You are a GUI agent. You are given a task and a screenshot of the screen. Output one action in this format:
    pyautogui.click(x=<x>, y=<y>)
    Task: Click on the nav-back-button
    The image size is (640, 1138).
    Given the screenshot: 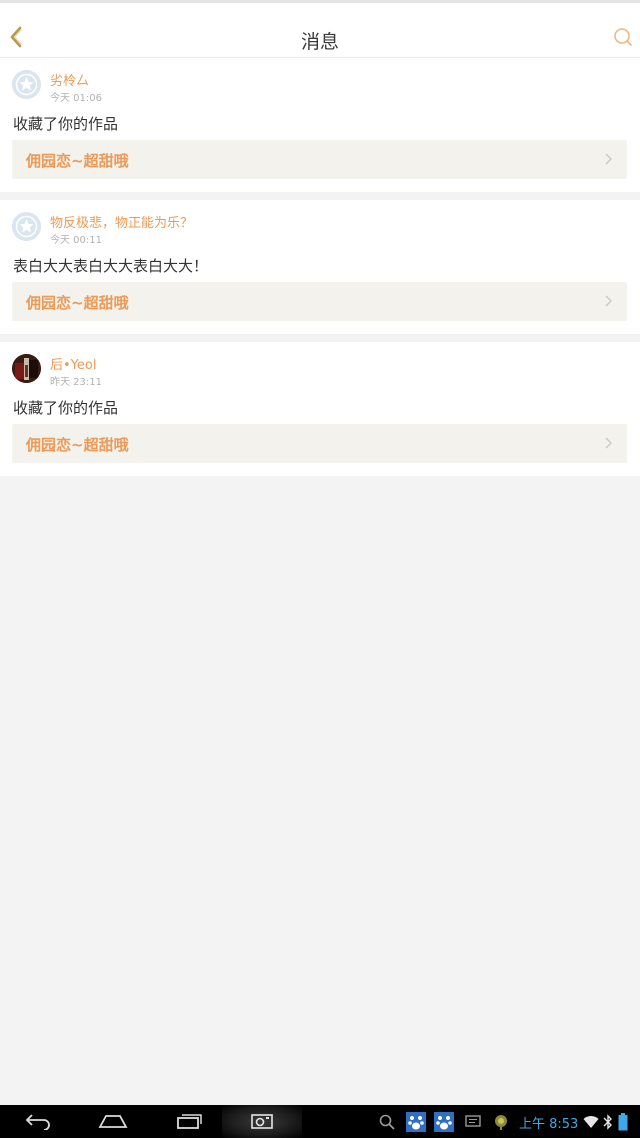 What is the action you would take?
    pyautogui.click(x=38, y=1121)
    